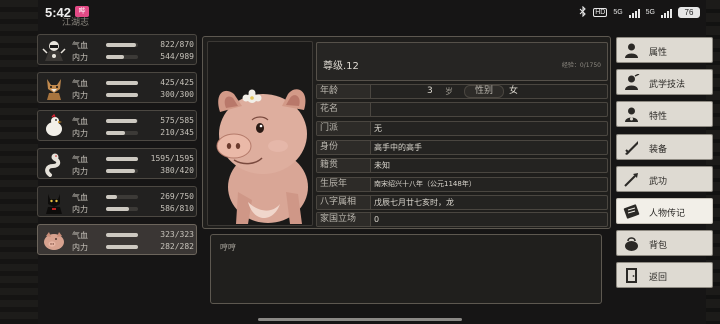  I want to click on menu-martial-skills-button: 武学技法, so click(664, 82).